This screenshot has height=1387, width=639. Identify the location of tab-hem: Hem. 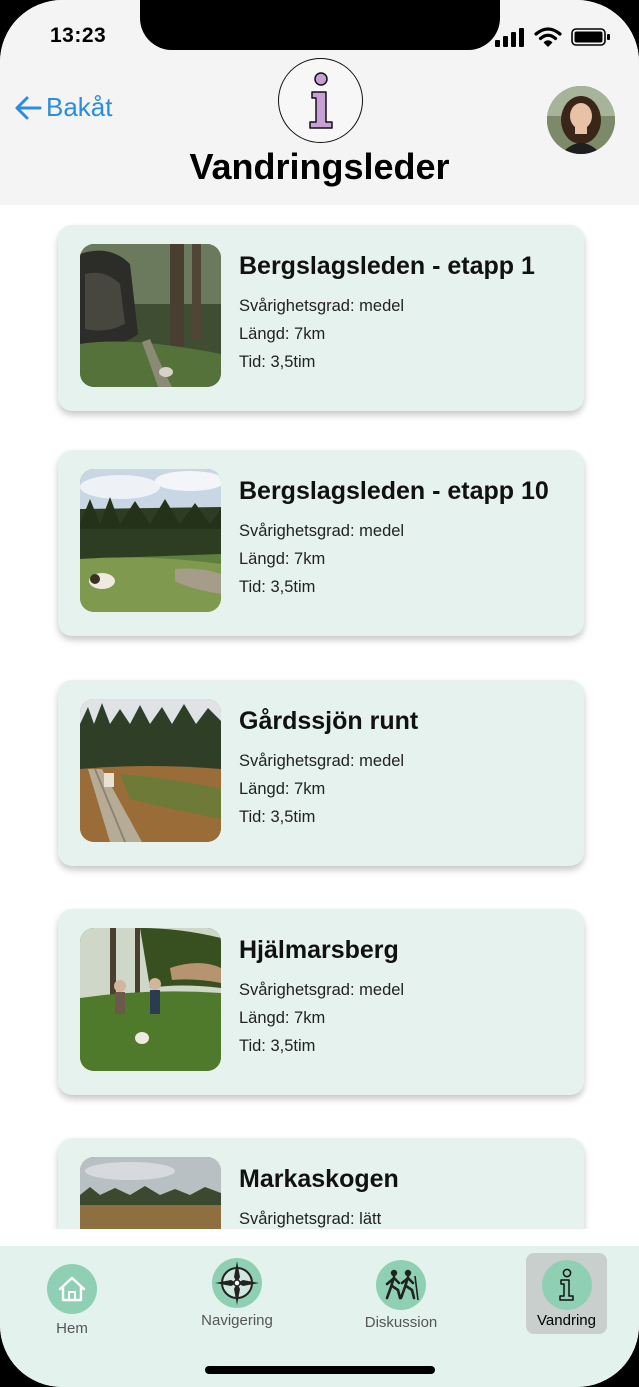
(72, 1294).